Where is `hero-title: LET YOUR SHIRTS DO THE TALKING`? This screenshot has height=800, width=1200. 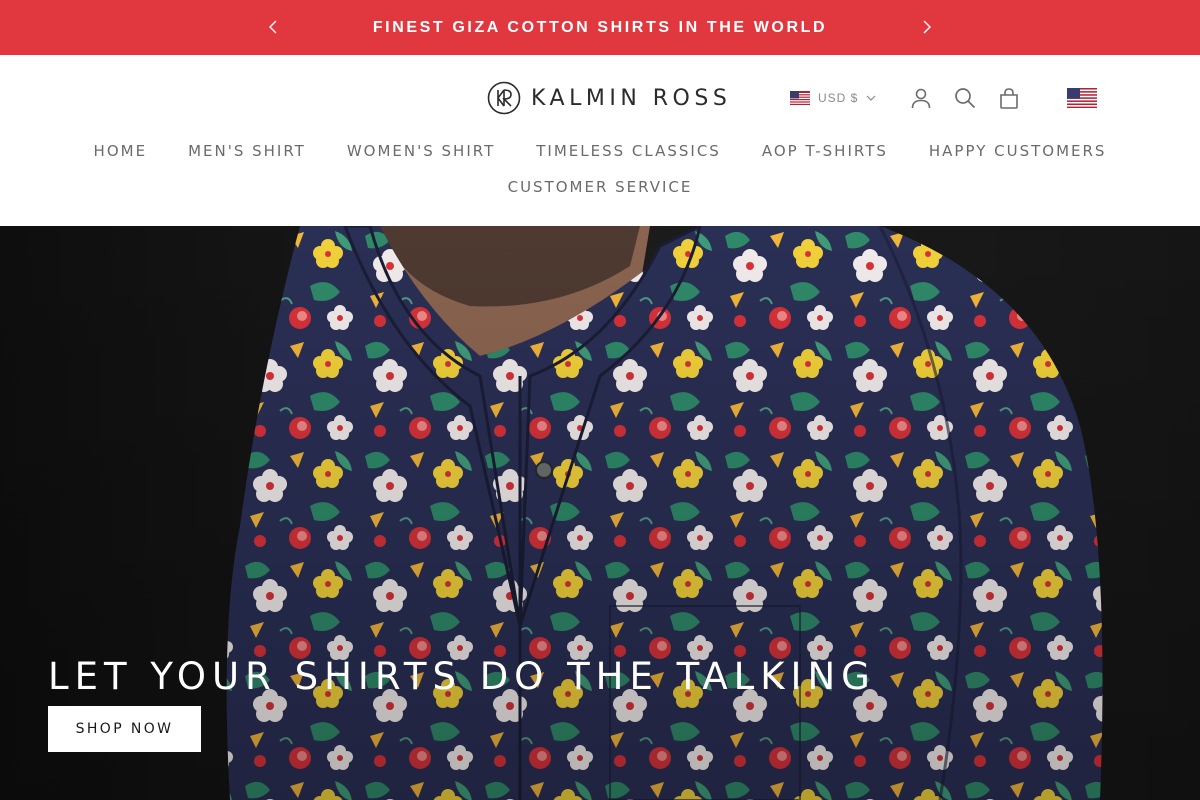 hero-title: LET YOUR SHIRTS DO THE TALKING is located at coordinates (462, 676).